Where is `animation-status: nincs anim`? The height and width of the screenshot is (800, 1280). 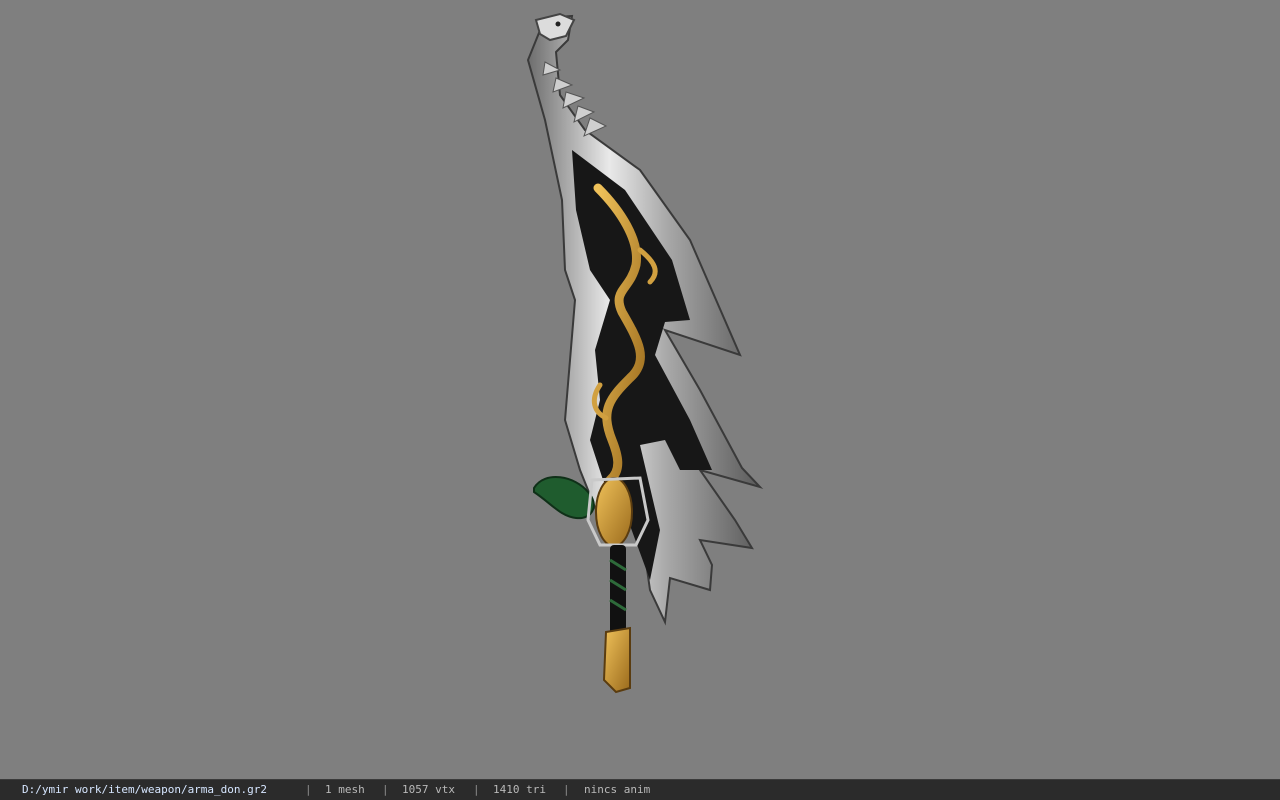 animation-status: nincs anim is located at coordinates (617, 789).